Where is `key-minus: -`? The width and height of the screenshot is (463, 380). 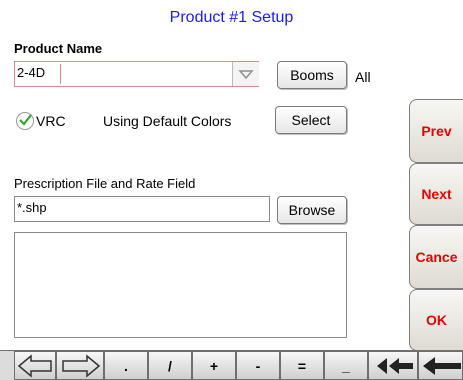
key-minus: - is located at coordinates (258, 365).